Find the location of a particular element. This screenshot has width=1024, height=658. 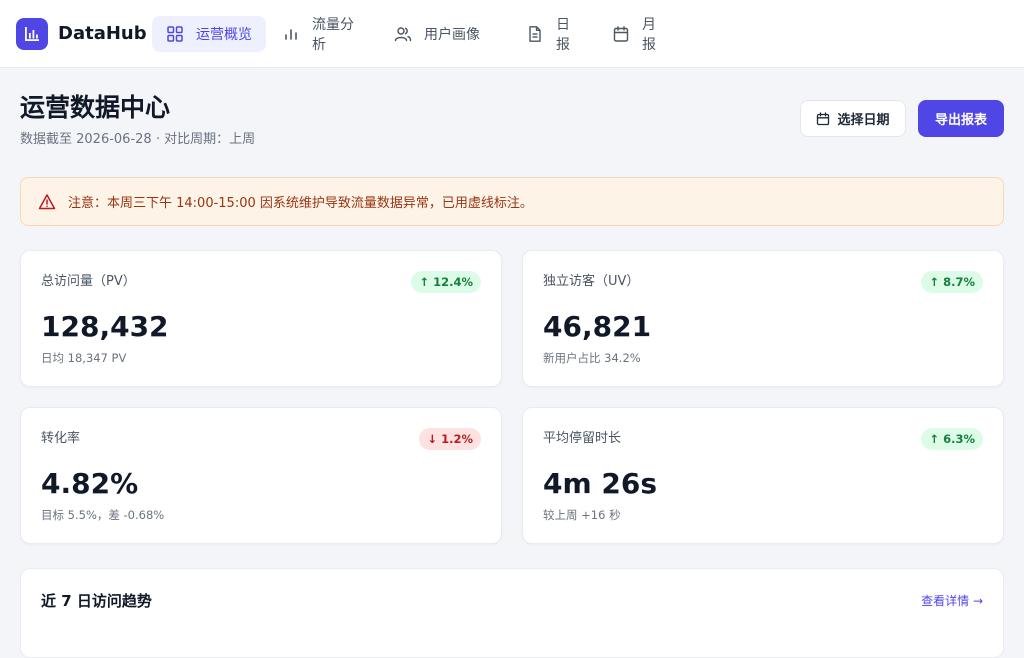

change-badge: ↓ 1.2% is located at coordinates (450, 439).